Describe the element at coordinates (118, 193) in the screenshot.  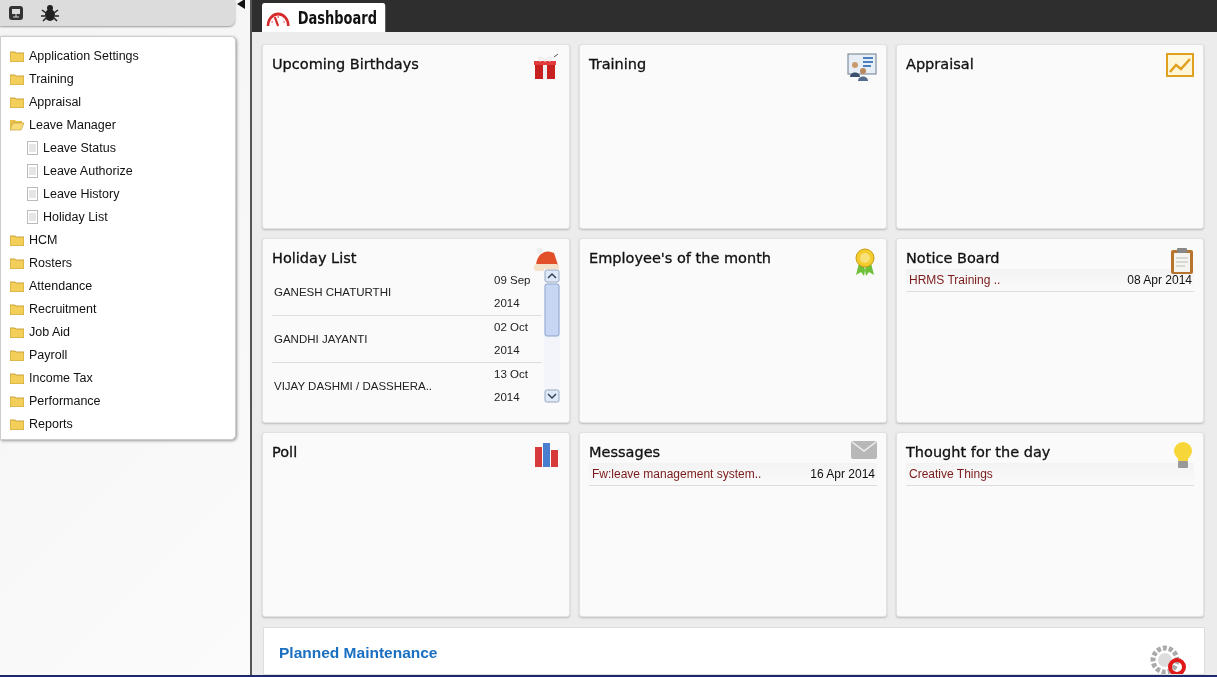
I see `tree-item: Leave History` at that location.